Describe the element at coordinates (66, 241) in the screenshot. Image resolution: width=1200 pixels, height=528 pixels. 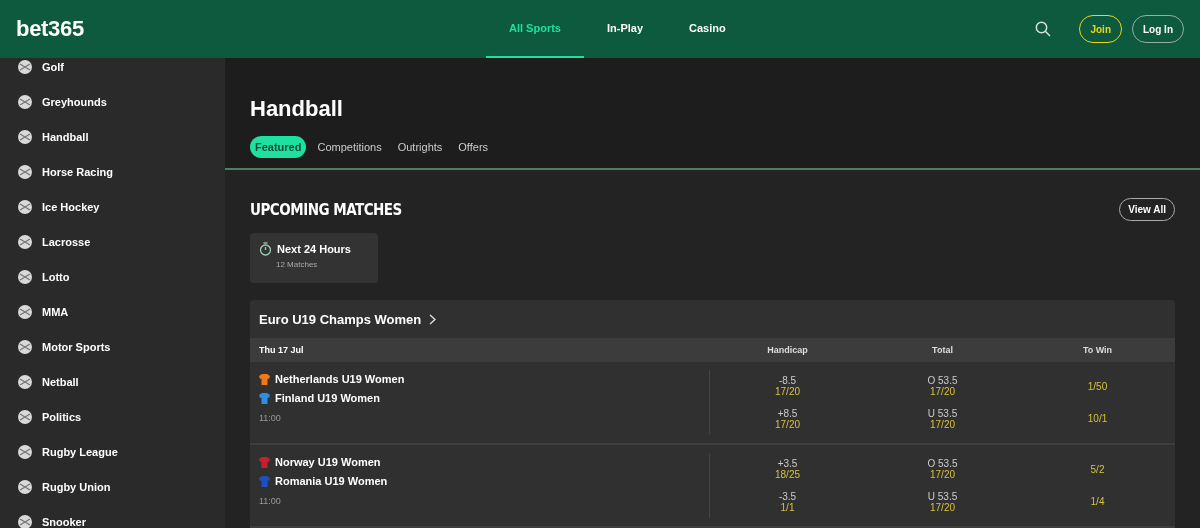
I see `sidebar-label: Lacrosse` at that location.